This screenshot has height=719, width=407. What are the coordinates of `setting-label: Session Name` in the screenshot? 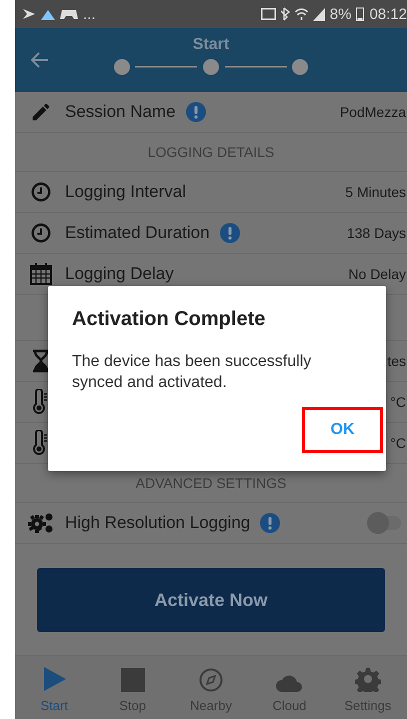 It's located at (120, 112).